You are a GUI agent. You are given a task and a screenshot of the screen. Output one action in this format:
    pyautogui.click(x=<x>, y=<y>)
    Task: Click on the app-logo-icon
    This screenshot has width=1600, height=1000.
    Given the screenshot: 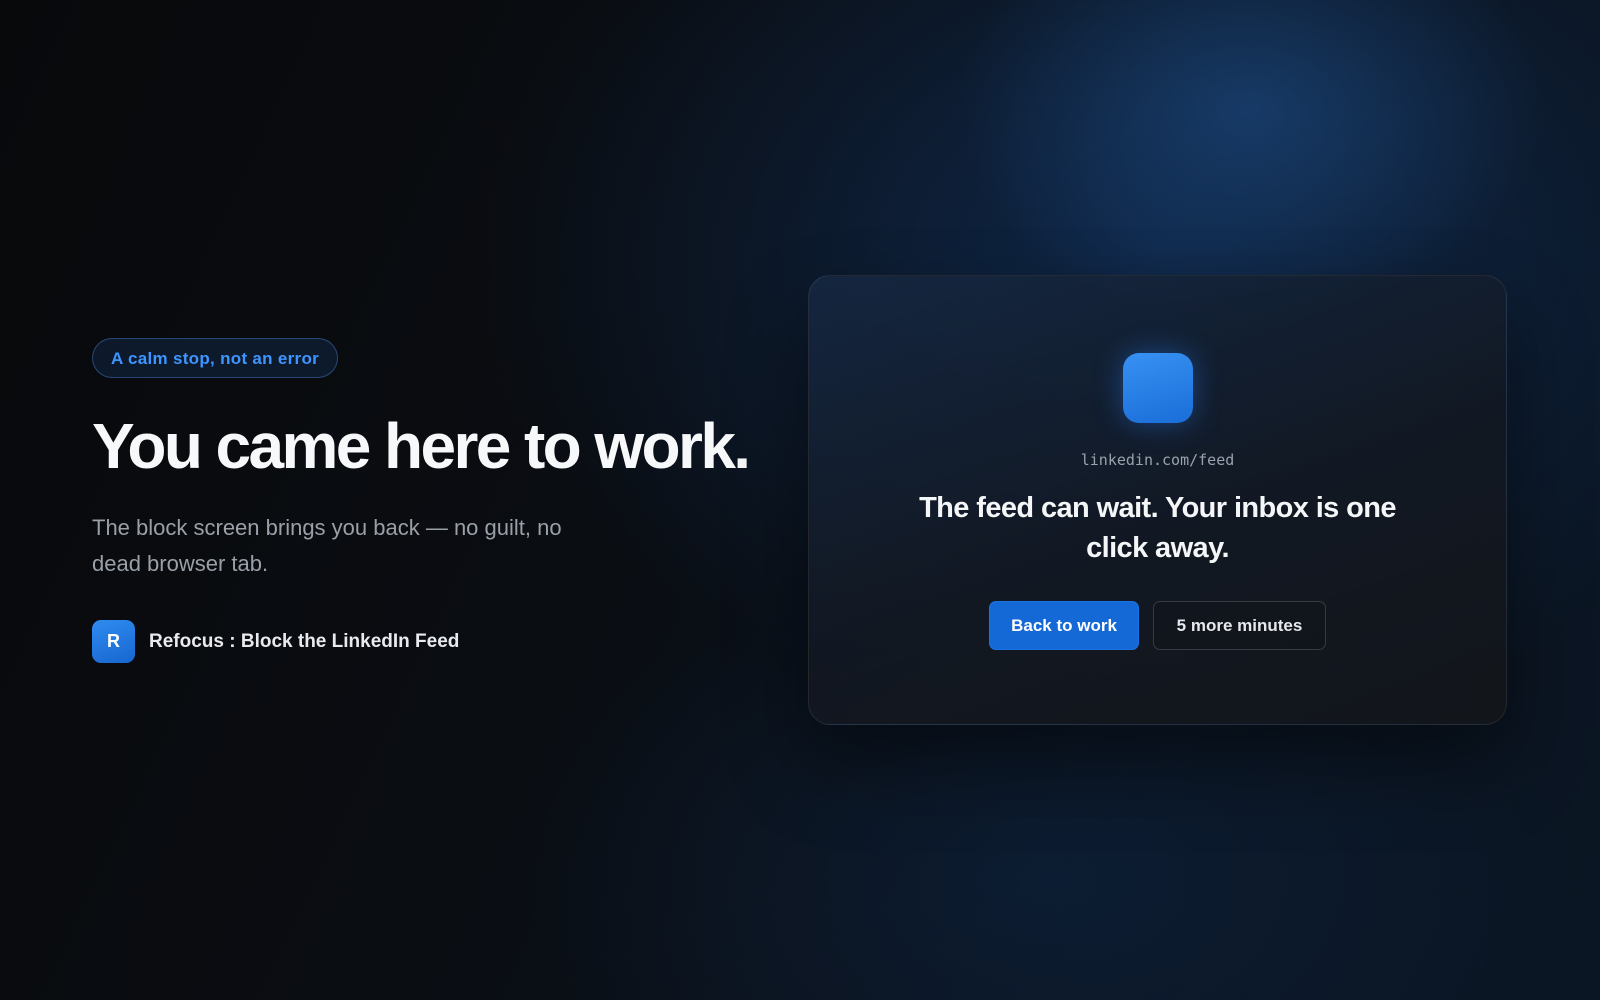 What is the action you would take?
    pyautogui.click(x=1158, y=388)
    